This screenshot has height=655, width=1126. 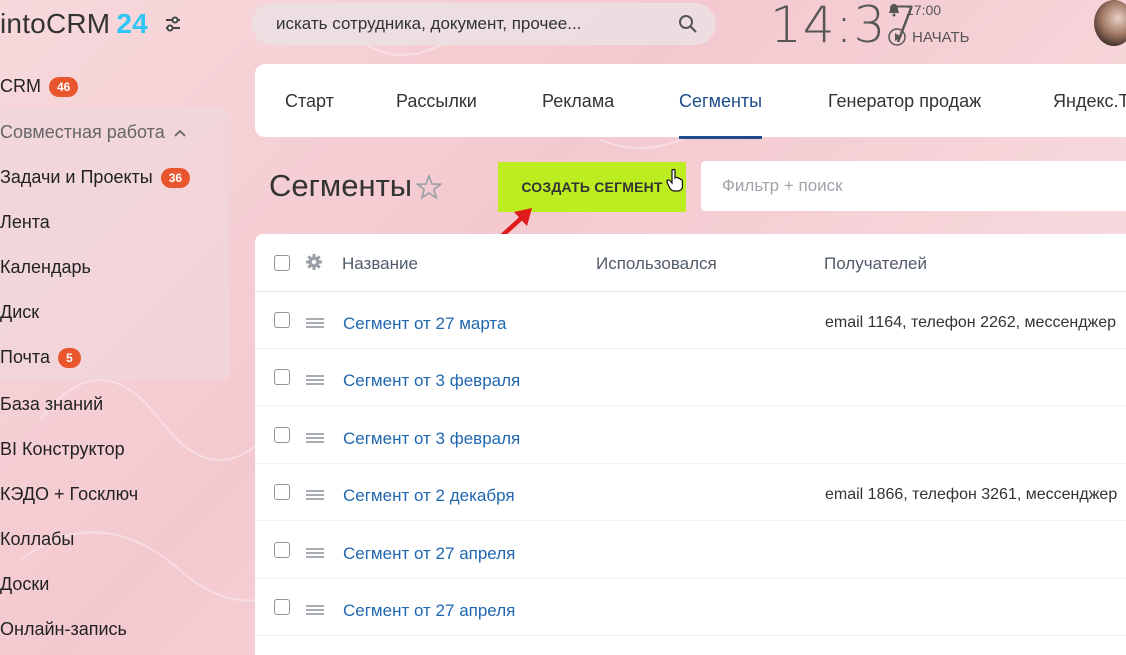 What do you see at coordinates (1110, 23) in the screenshot?
I see `avatar` at bounding box center [1110, 23].